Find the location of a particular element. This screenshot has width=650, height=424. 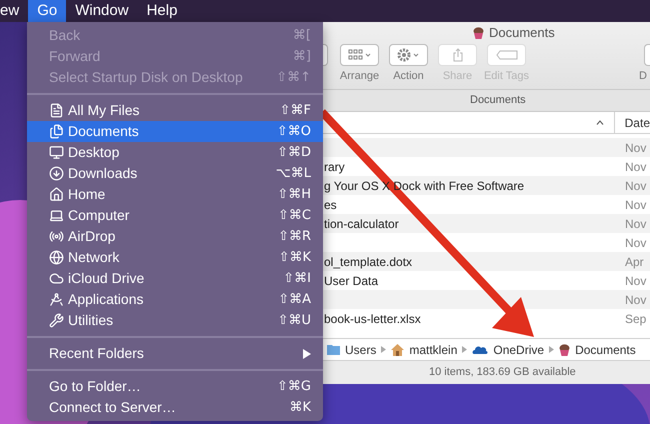

file-name: User Data is located at coordinates (351, 281).